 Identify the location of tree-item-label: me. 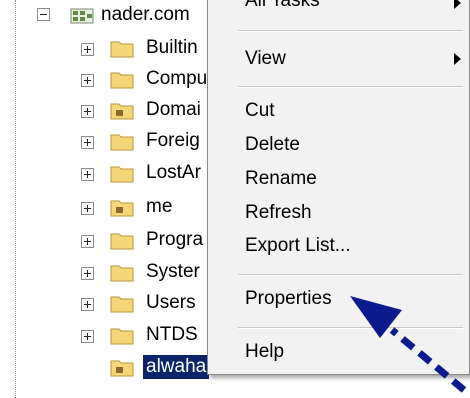
(159, 206).